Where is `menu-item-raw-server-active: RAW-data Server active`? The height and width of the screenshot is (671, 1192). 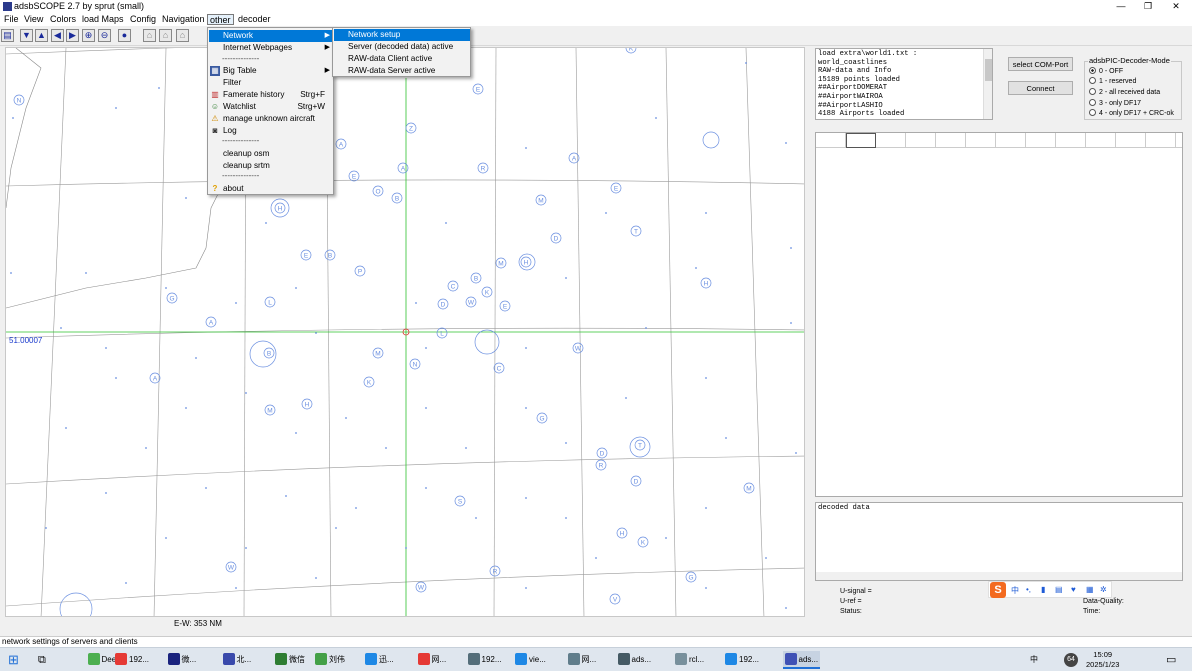
menu-item-raw-server-active: RAW-data Server active is located at coordinates (402, 71).